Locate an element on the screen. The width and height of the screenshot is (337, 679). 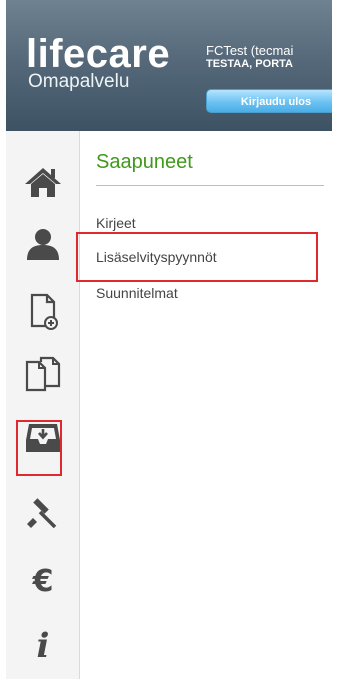
nav-item-profile is located at coordinates (43, 244).